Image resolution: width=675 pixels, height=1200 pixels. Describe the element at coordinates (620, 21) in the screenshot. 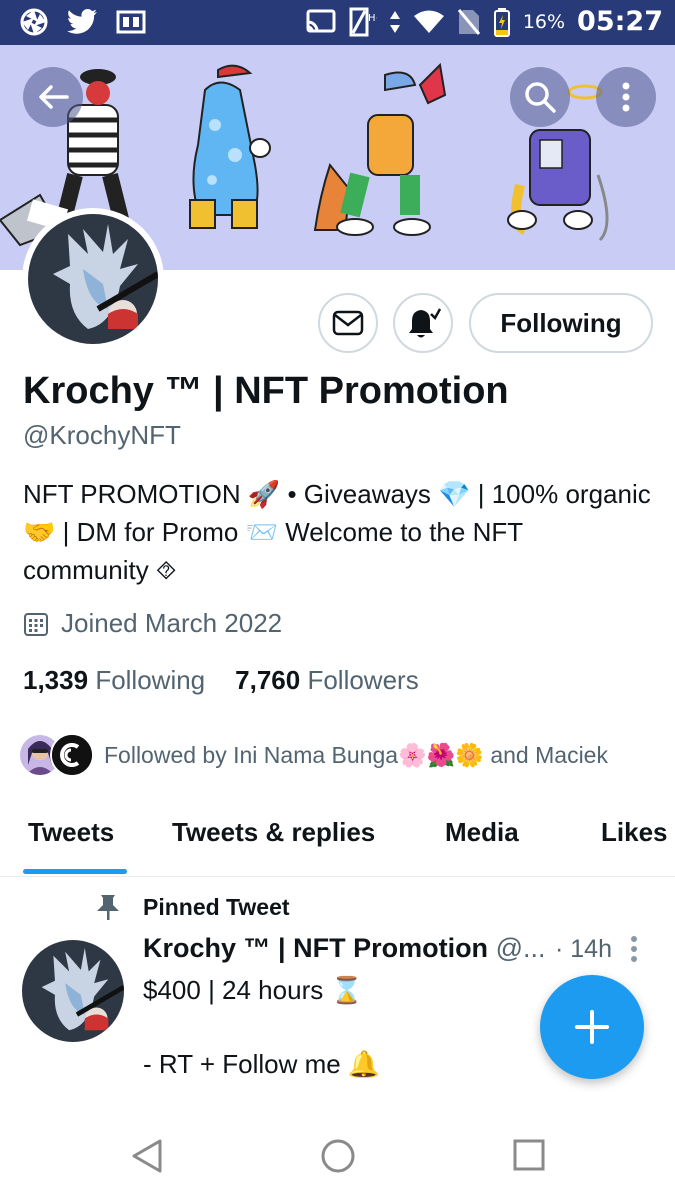

I see `clock: 05:27` at that location.